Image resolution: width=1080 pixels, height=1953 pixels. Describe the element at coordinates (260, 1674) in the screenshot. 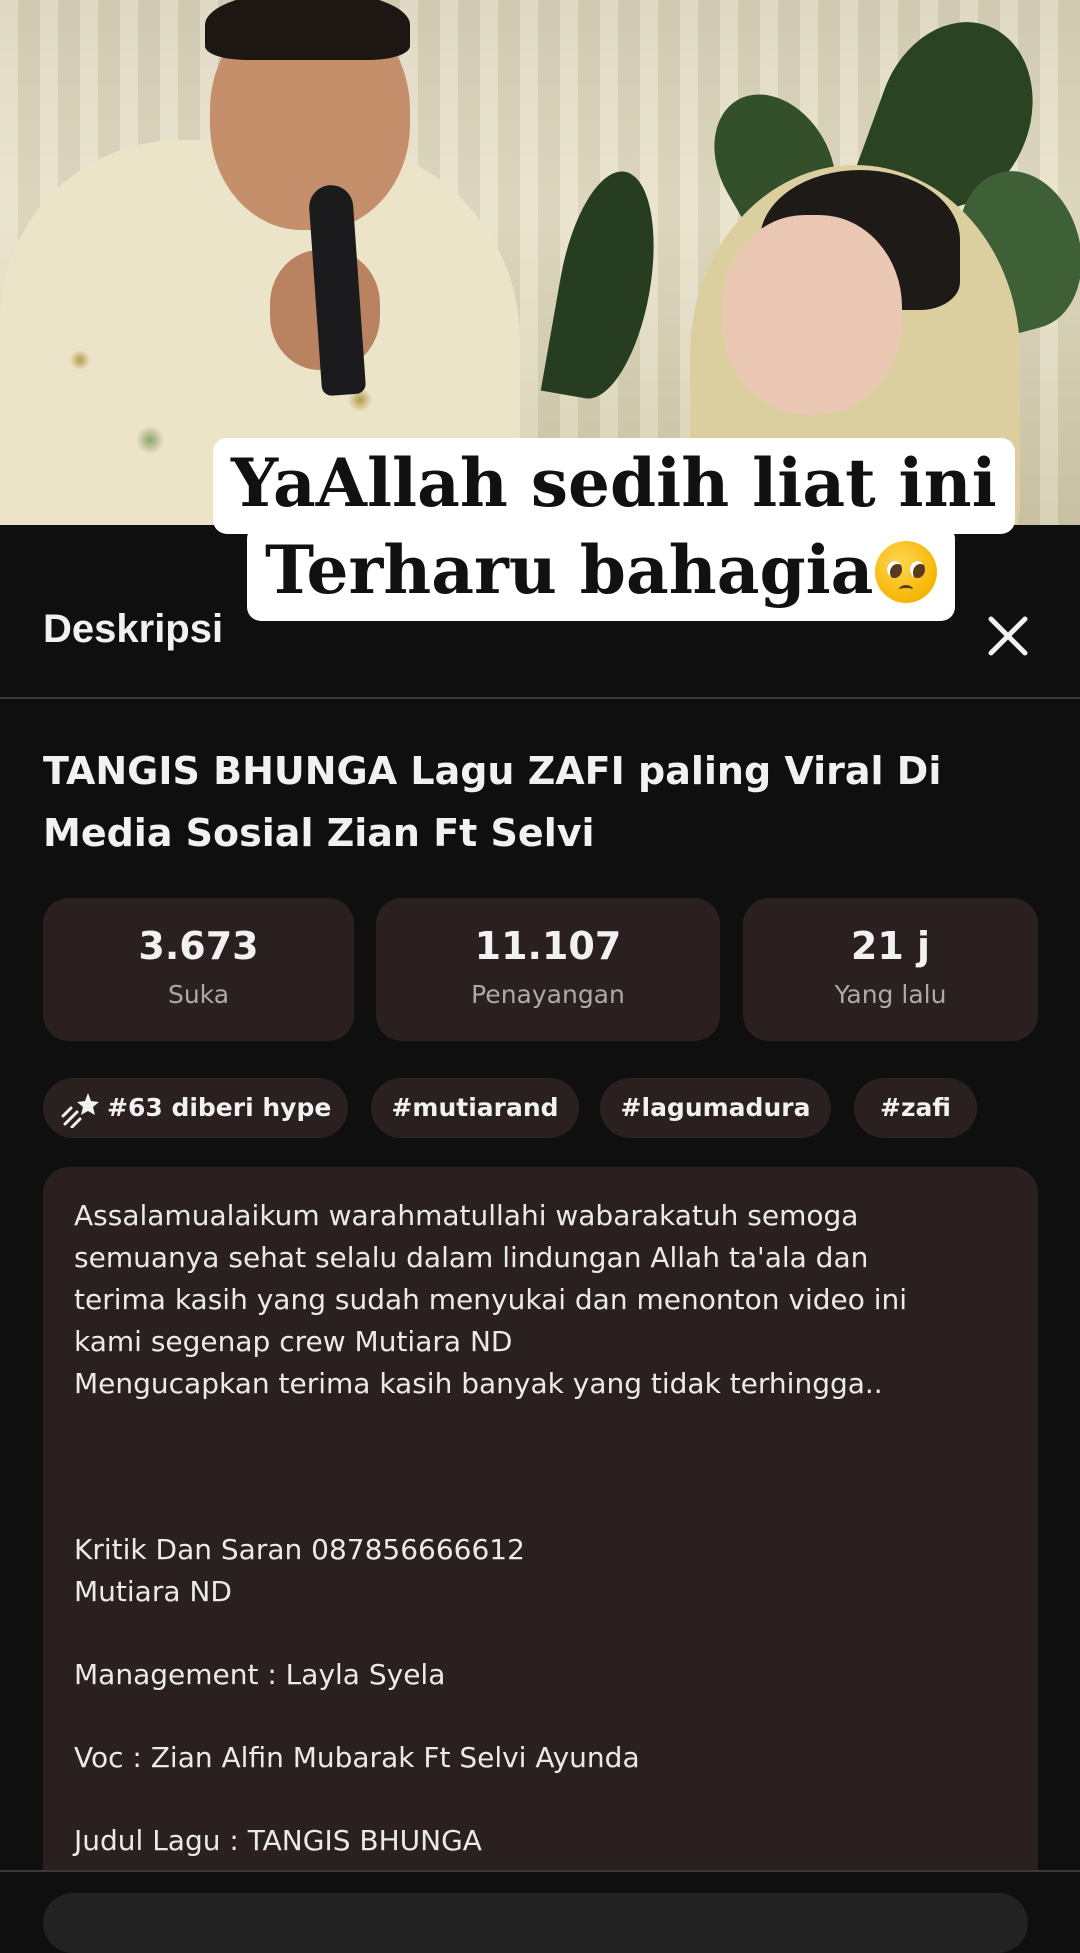

I see `description-line: Management : Layla Syela` at that location.